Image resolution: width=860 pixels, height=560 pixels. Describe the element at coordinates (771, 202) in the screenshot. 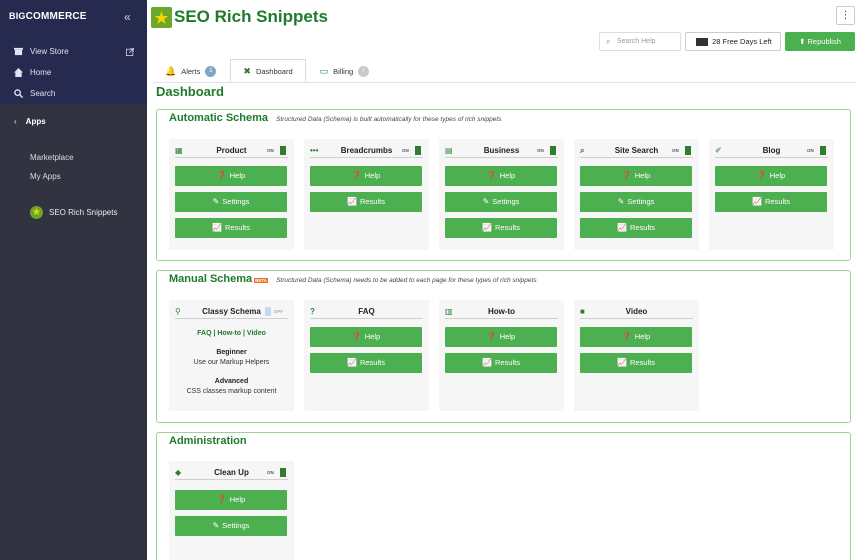

I see `blog-results-button: 📈 Results` at that location.